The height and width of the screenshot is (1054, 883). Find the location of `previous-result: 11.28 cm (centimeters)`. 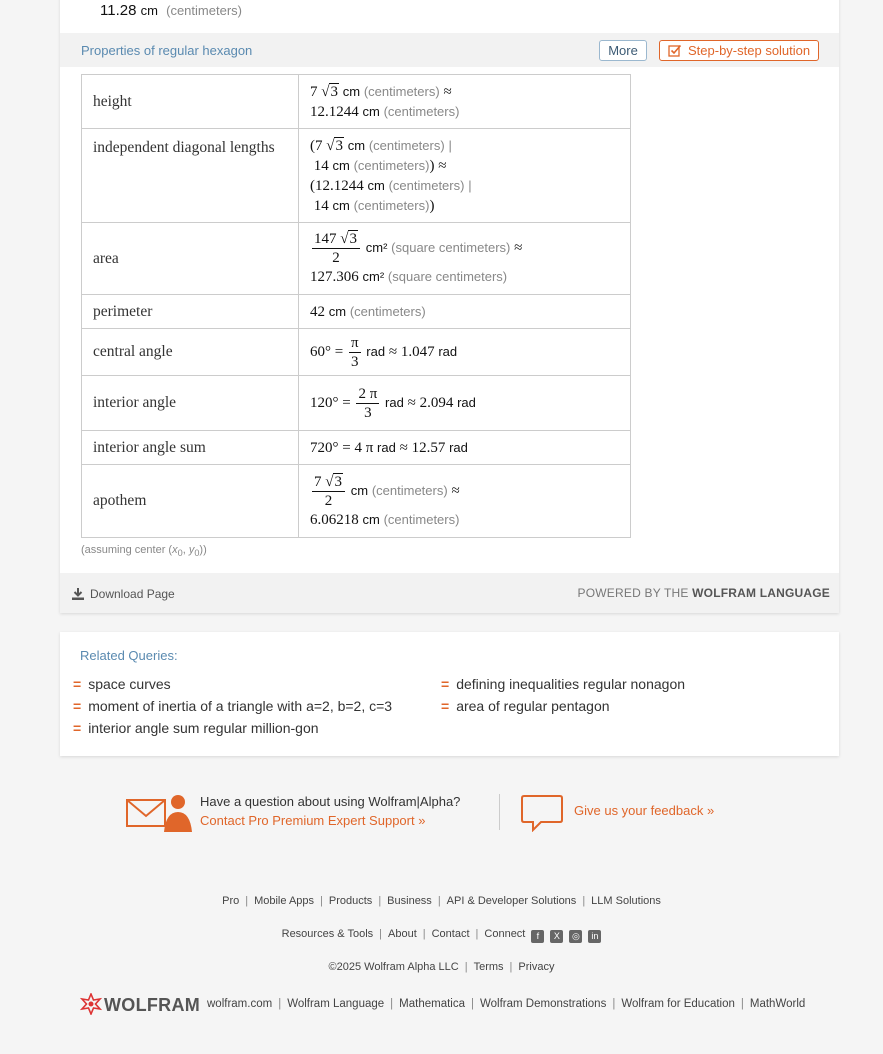

previous-result: 11.28 cm (centimeters) is located at coordinates (171, 10).